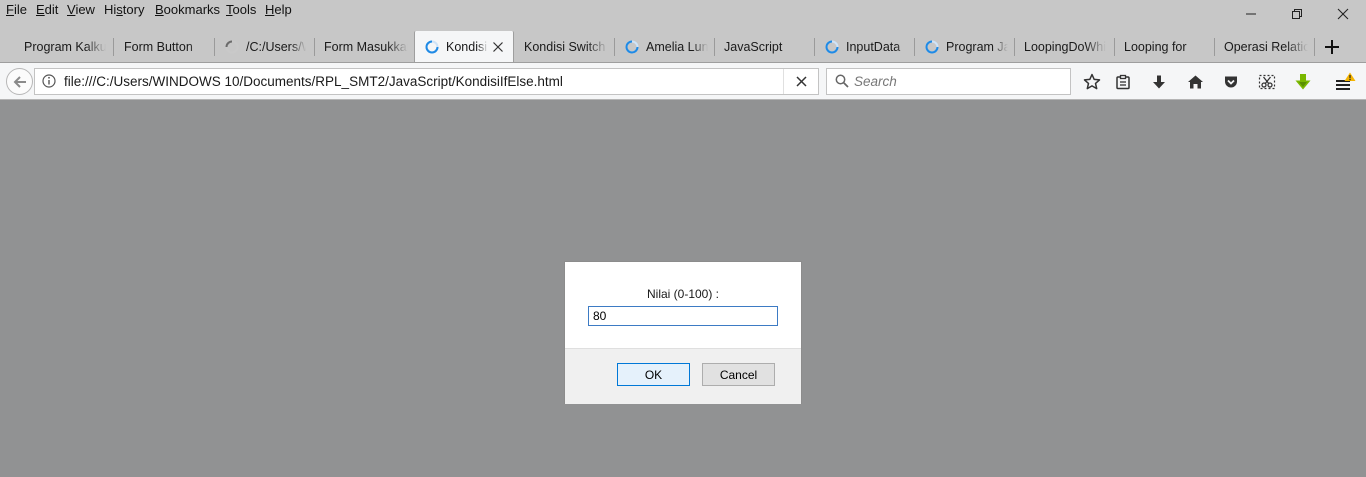  I want to click on plus-icon, so click(1332, 47).